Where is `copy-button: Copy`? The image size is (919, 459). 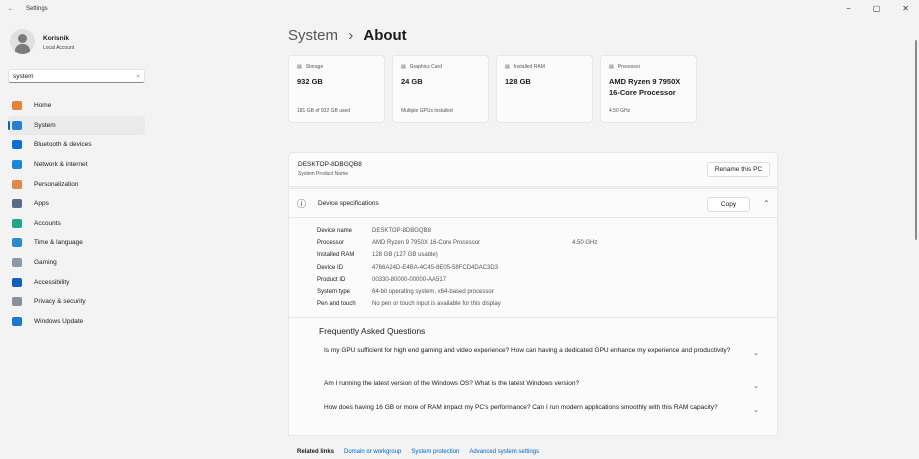 copy-button: Copy is located at coordinates (728, 204).